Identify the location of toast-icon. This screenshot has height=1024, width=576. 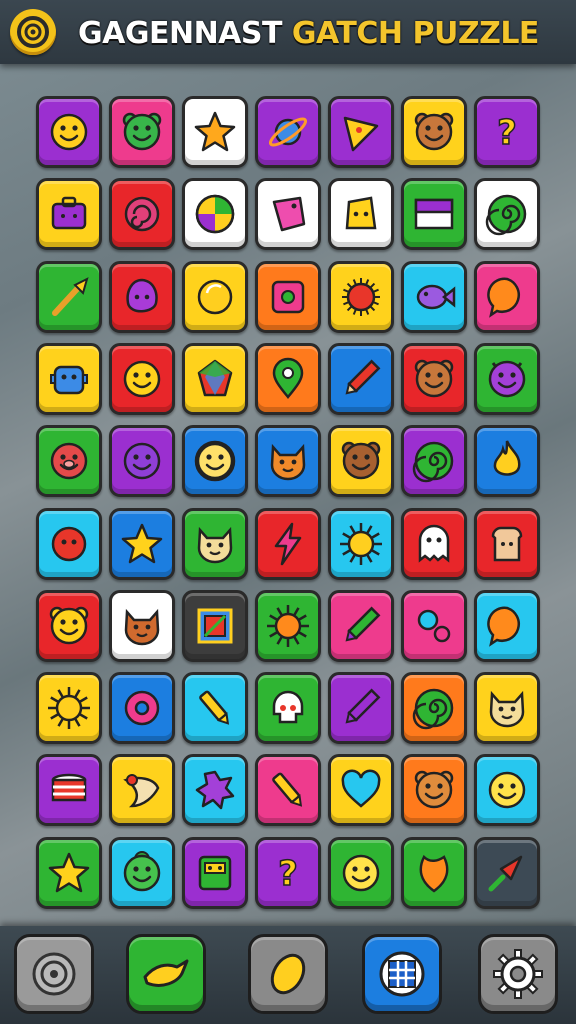
(507, 544).